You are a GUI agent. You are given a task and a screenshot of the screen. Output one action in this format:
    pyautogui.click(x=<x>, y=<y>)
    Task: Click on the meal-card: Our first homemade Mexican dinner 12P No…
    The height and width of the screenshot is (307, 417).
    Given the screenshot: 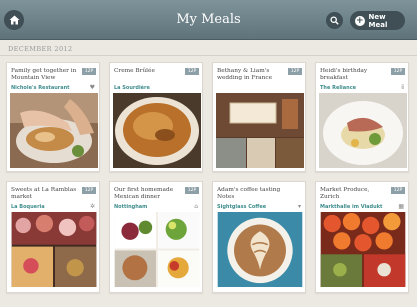 What is the action you would take?
    pyautogui.click(x=156, y=237)
    